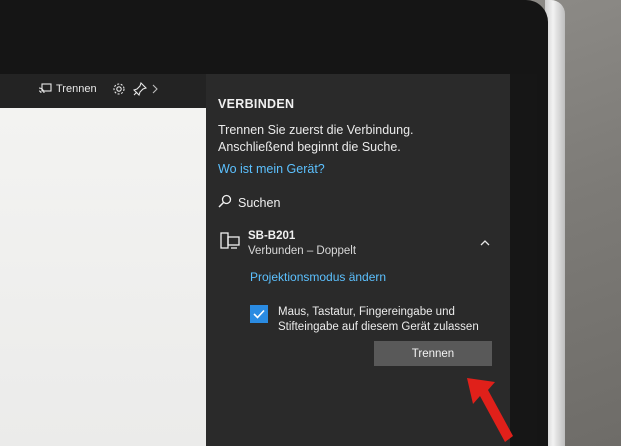 The image size is (621, 446). Describe the element at coordinates (259, 202) in the screenshot. I see `search-label: Suchen` at that location.